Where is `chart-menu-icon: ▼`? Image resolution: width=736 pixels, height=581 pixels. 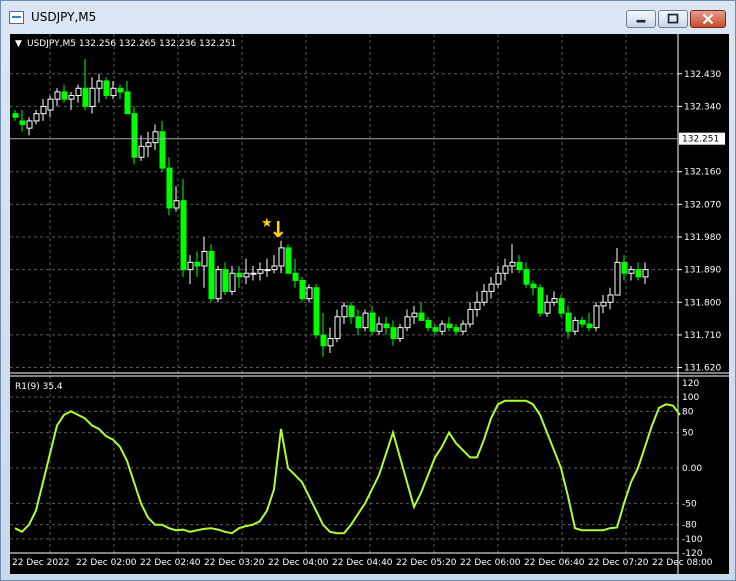
chart-menu-icon: ▼ is located at coordinates (18, 44).